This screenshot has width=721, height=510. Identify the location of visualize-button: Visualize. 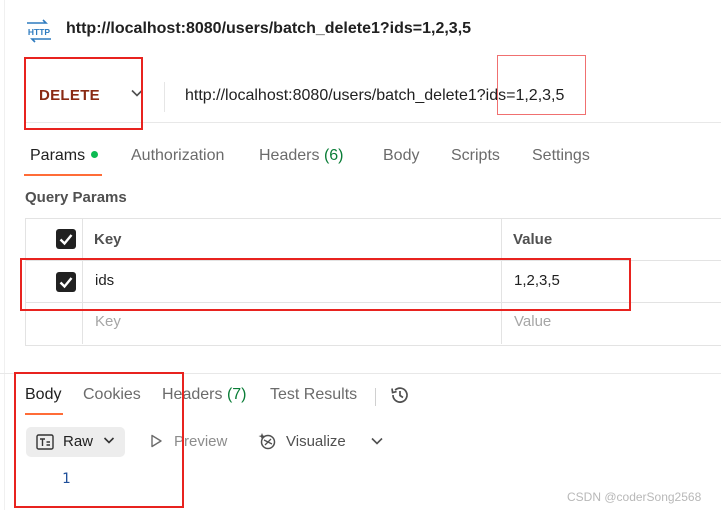
(316, 441).